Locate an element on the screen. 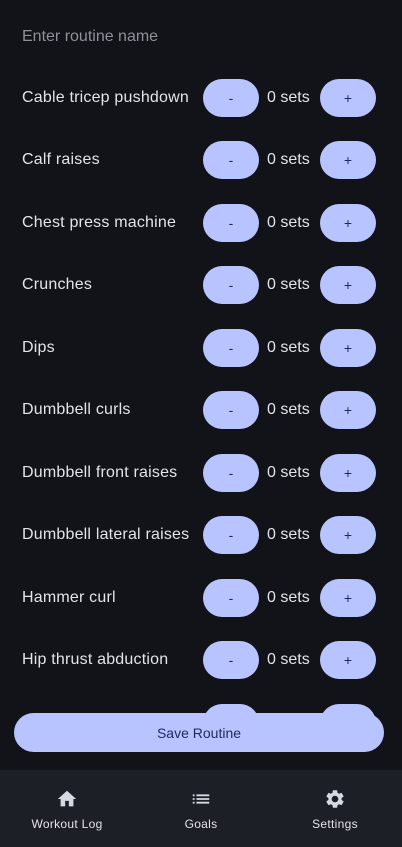 The image size is (402, 847). nav-item-workout-log: Workout Log is located at coordinates (67, 808).